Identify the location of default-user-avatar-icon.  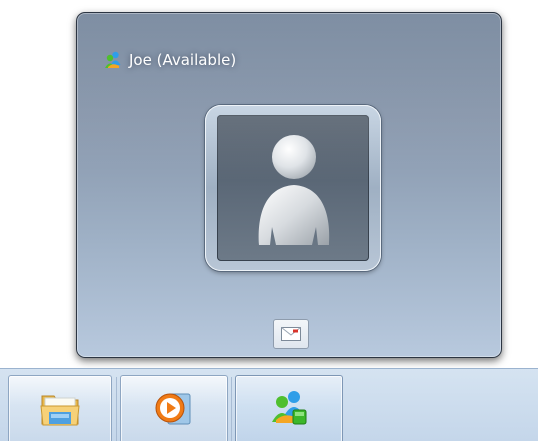
(293, 180).